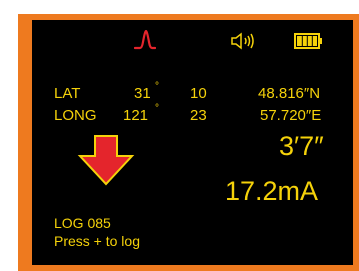 The image size is (359, 271). Describe the element at coordinates (301, 146) in the screenshot. I see `depth-reading: 3′7″` at that location.